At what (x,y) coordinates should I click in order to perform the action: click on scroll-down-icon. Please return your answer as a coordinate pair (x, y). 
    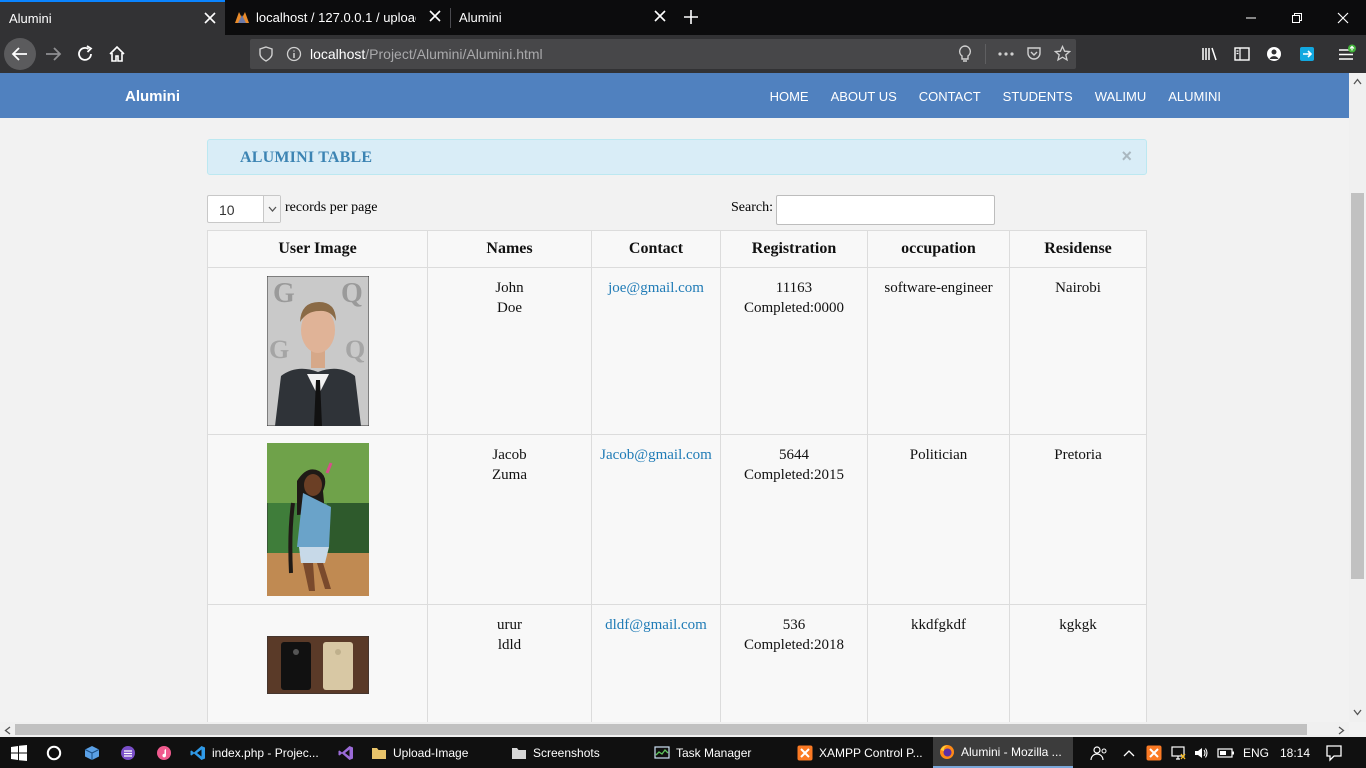
    Looking at the image, I should click on (1357, 712).